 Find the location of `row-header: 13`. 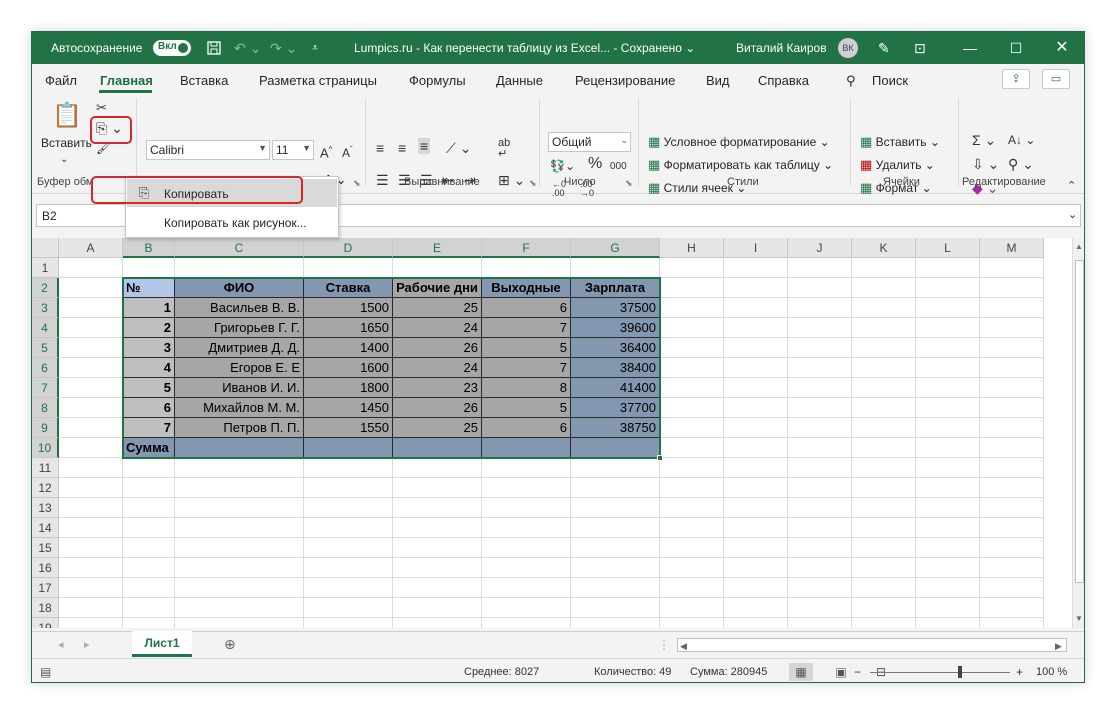

row-header: 13 is located at coordinates (45, 508).